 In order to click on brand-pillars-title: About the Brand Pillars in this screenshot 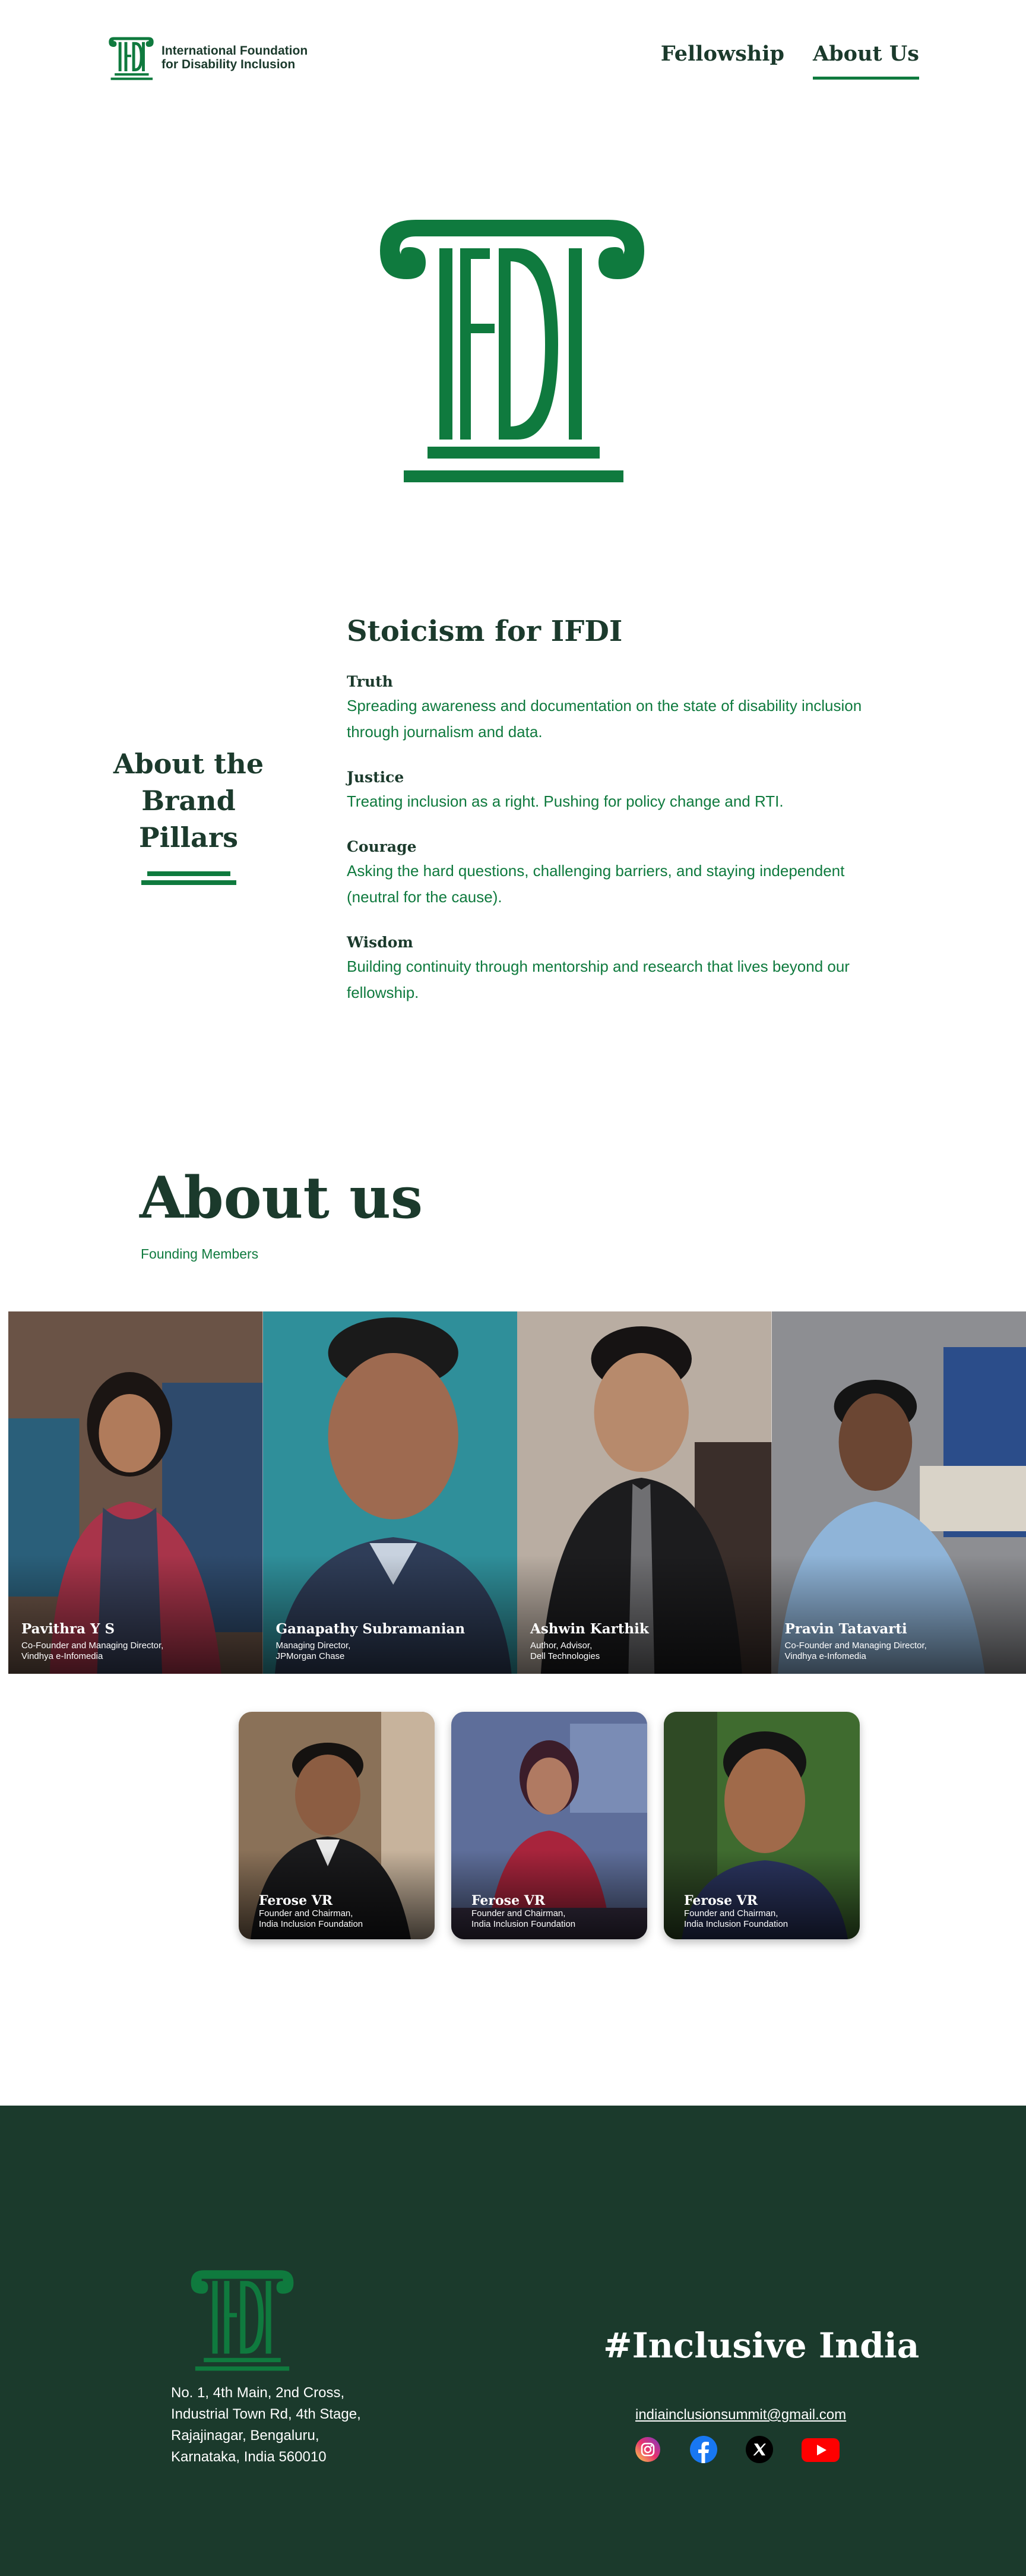, I will do `click(188, 800)`.